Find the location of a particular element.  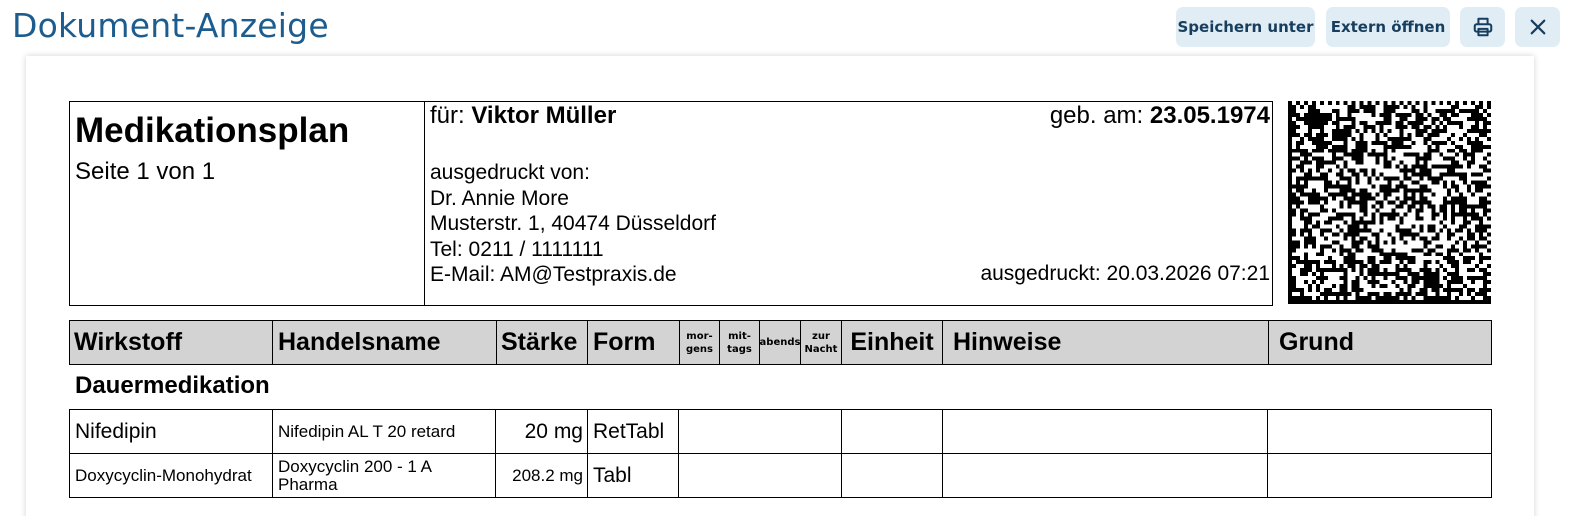

row1-staerke: 20 mg is located at coordinates (553, 431).